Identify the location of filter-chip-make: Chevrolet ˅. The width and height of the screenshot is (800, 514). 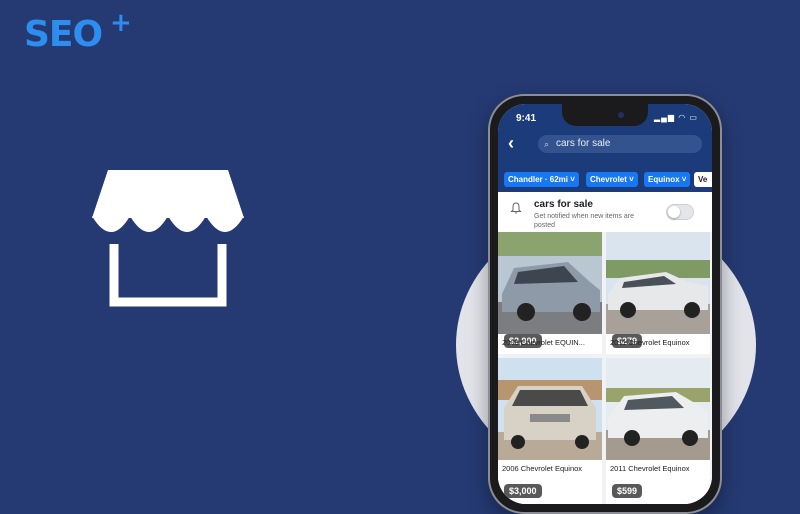
(612, 179).